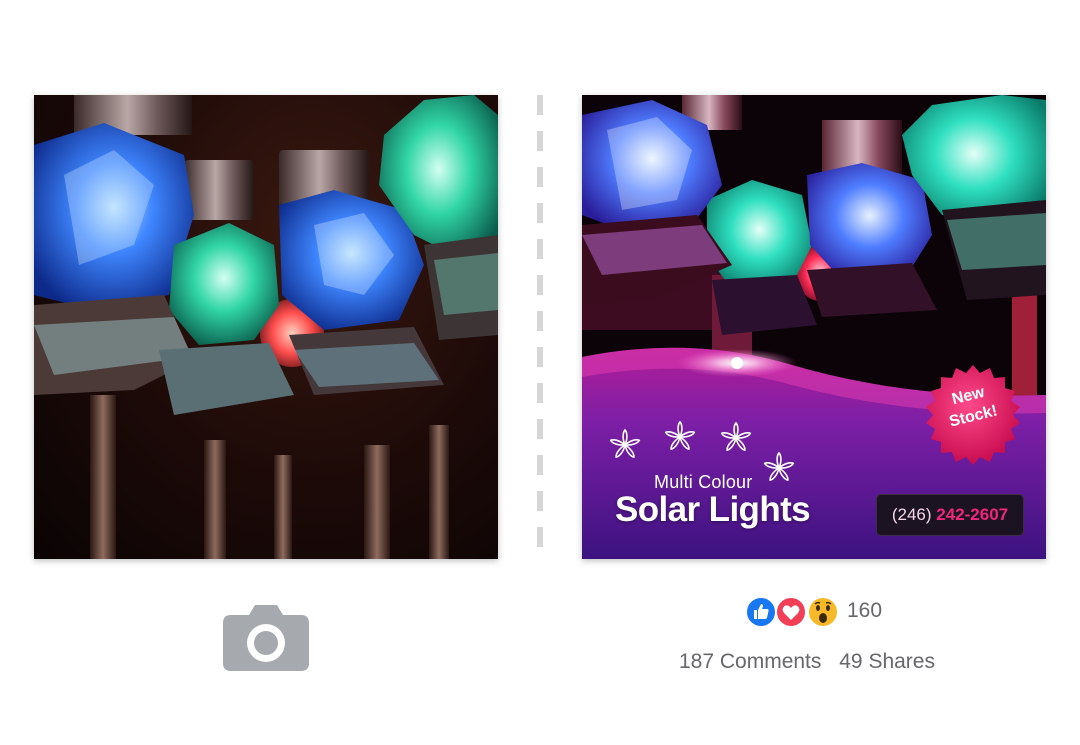  What do you see at coordinates (972, 514) in the screenshot?
I see `phone-number: 242-2607` at bounding box center [972, 514].